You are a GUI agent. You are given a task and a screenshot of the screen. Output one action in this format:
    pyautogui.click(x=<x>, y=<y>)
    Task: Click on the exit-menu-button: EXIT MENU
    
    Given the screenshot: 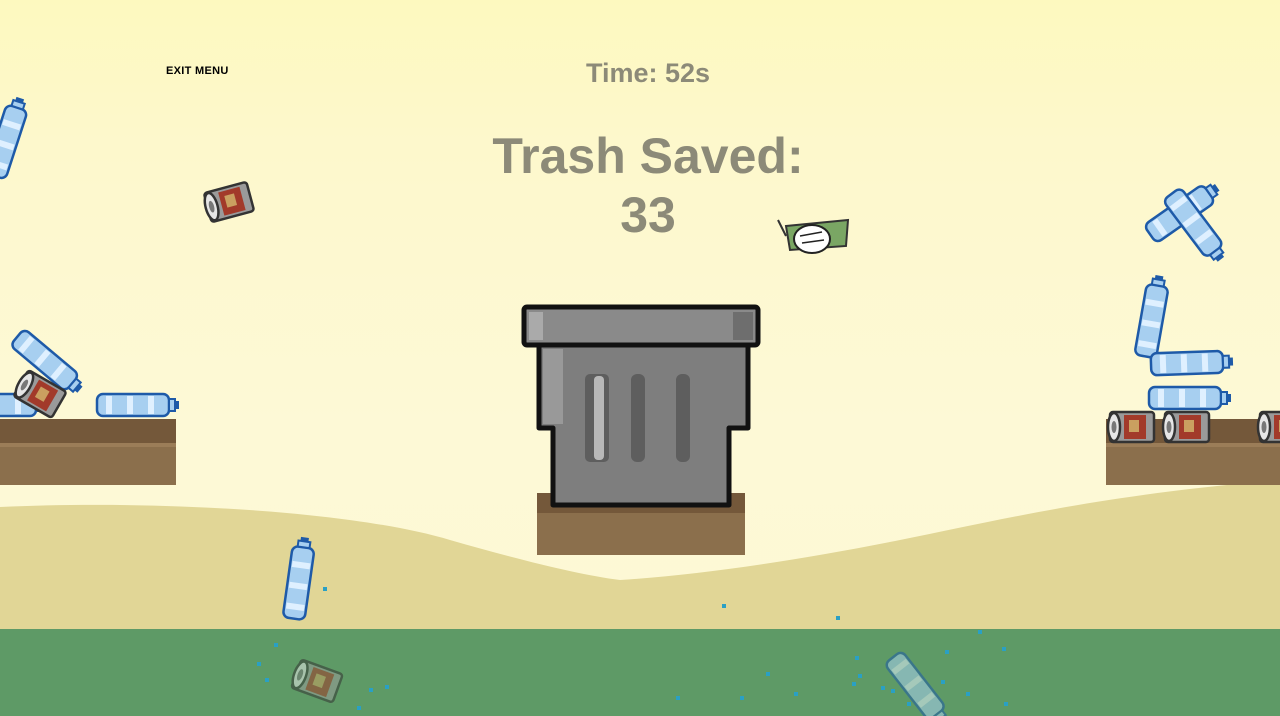 What is the action you would take?
    pyautogui.click(x=197, y=71)
    